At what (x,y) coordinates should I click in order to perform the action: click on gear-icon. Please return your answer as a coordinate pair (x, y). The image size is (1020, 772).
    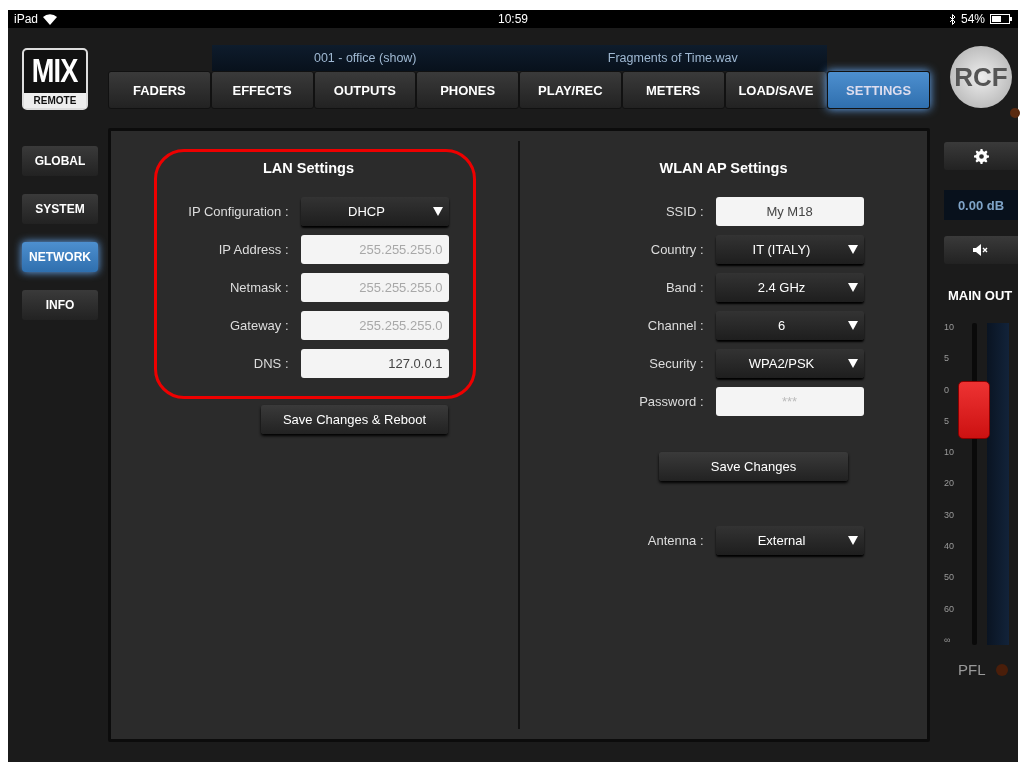
    Looking at the image, I should click on (981, 156).